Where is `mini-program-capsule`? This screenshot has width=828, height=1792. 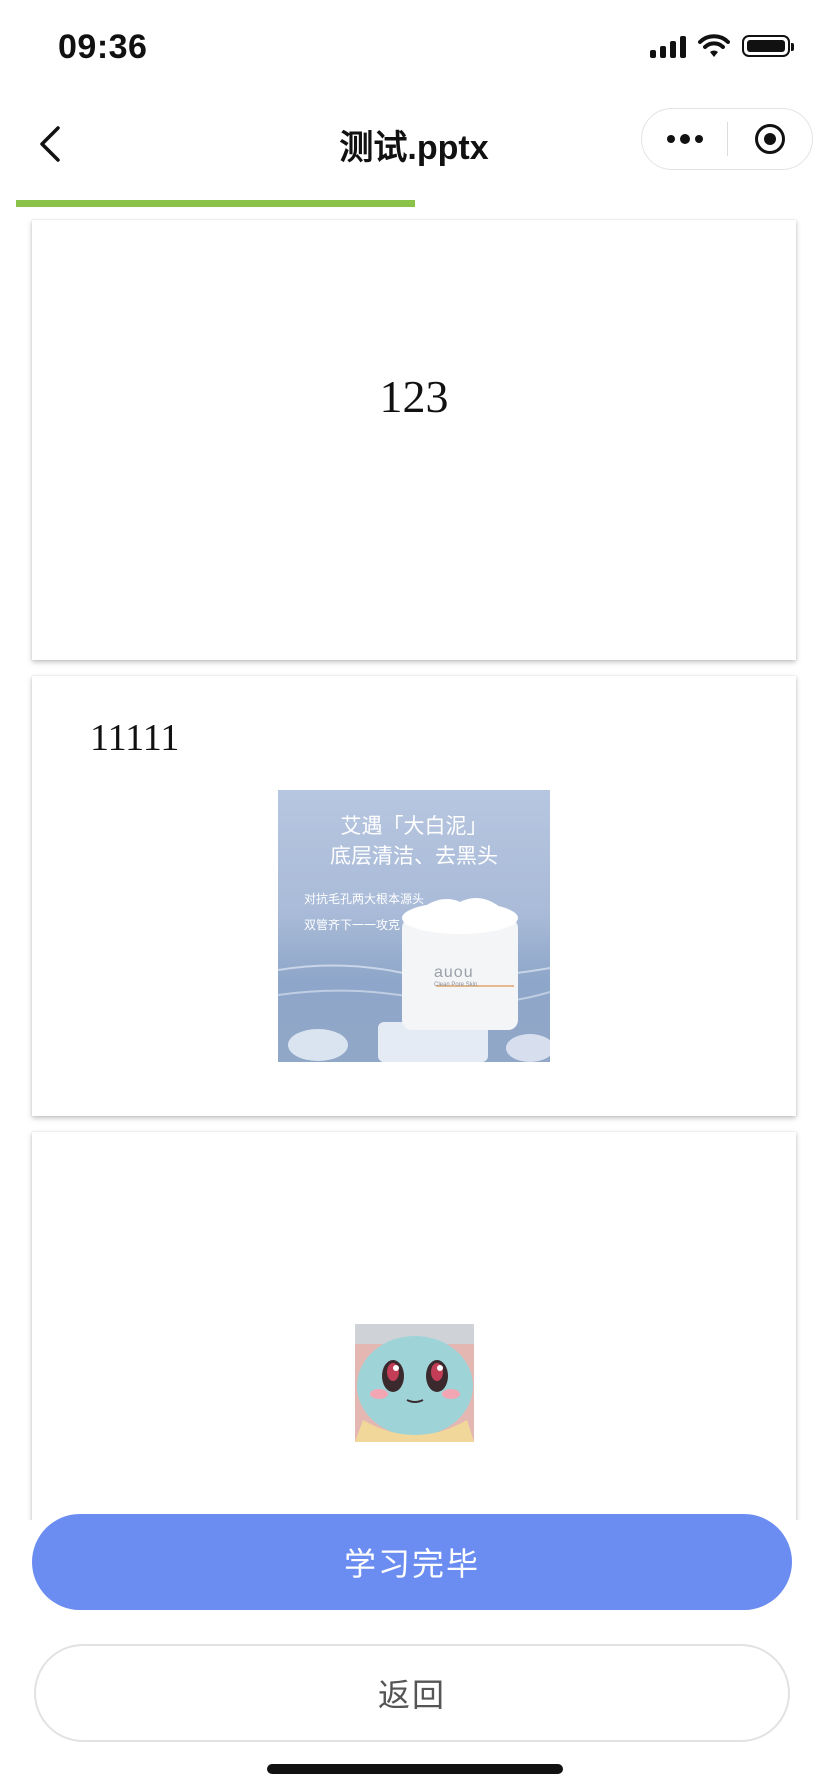 mini-program-capsule is located at coordinates (727, 139).